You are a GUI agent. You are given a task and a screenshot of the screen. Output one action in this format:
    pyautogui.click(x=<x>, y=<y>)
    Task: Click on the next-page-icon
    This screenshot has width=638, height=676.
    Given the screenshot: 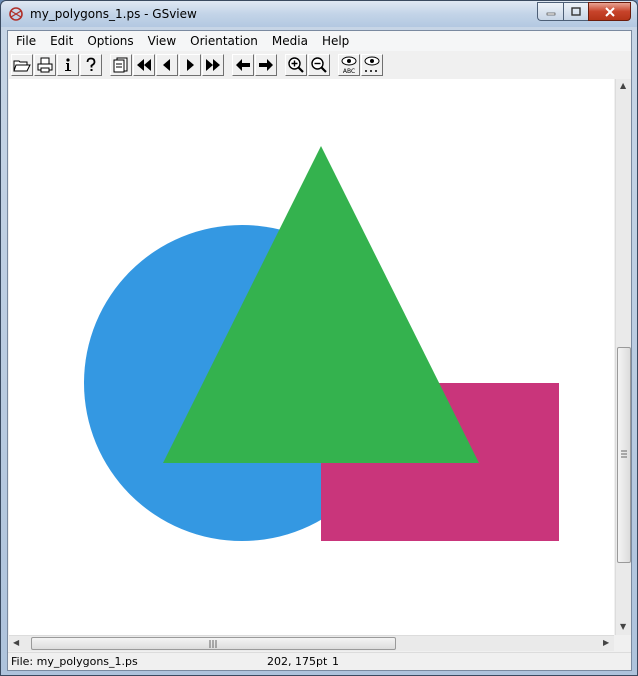 What is the action you would take?
    pyautogui.click(x=190, y=65)
    